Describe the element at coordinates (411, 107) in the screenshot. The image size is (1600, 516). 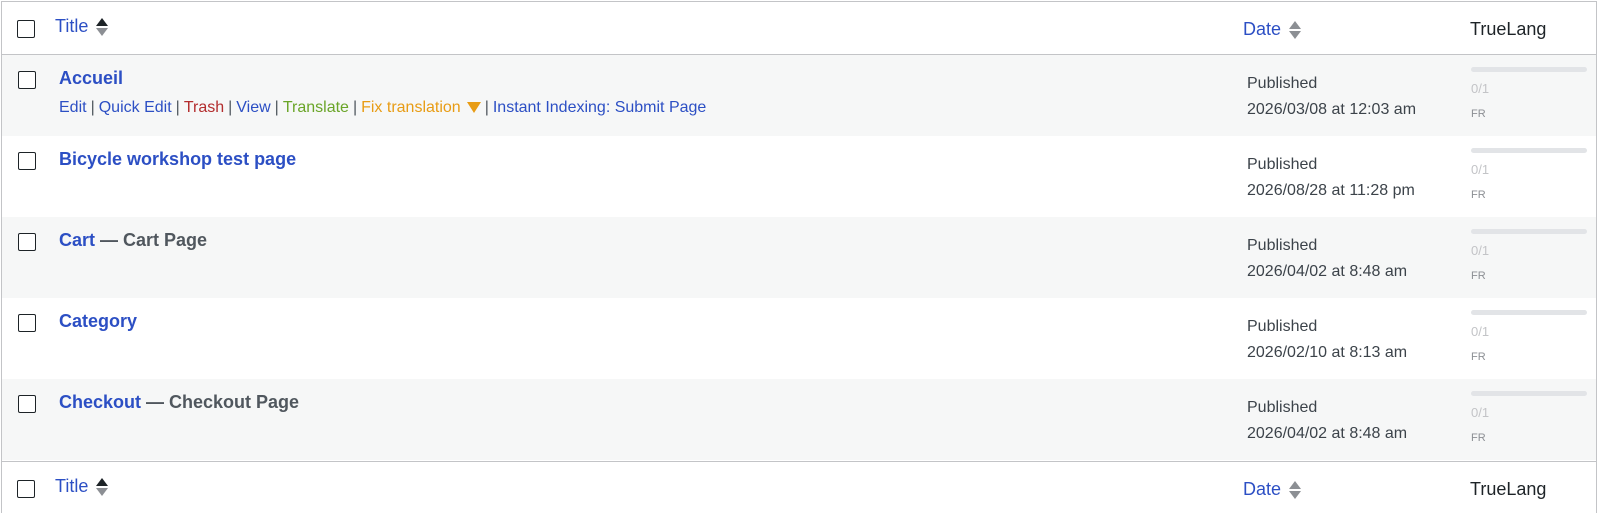
I see `fix-translation-label: Fix translation` at that location.